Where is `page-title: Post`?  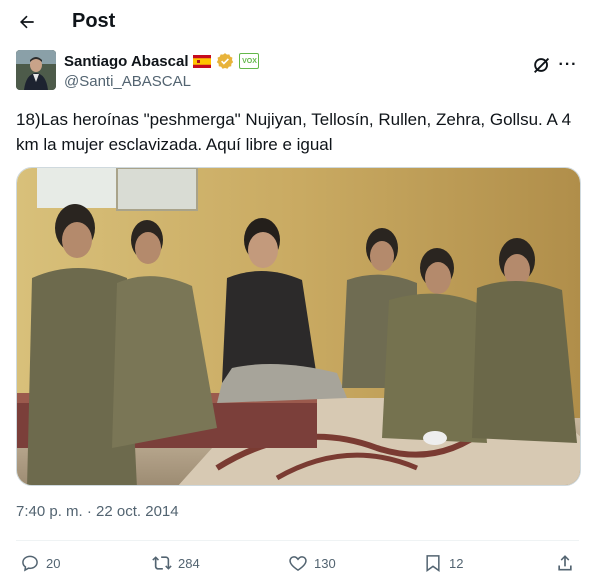 page-title: Post is located at coordinates (94, 21).